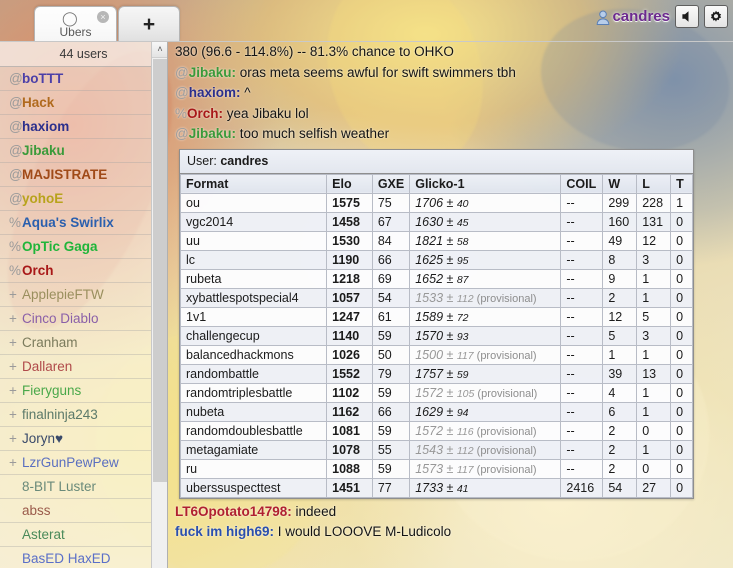 The height and width of the screenshot is (568, 733). Describe the element at coordinates (349, 468) in the screenshot. I see `cell-elo: 1088` at that location.